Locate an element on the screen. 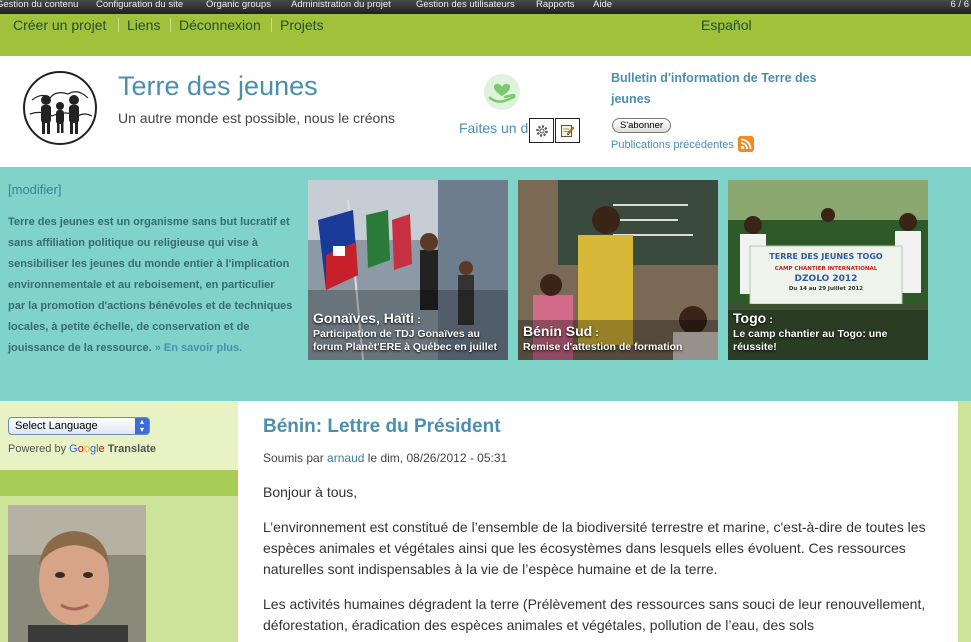 Image resolution: width=971 pixels, height=642 pixels. svg-text: Du 14 au 29 Juillet 2012 is located at coordinates (826, 289).